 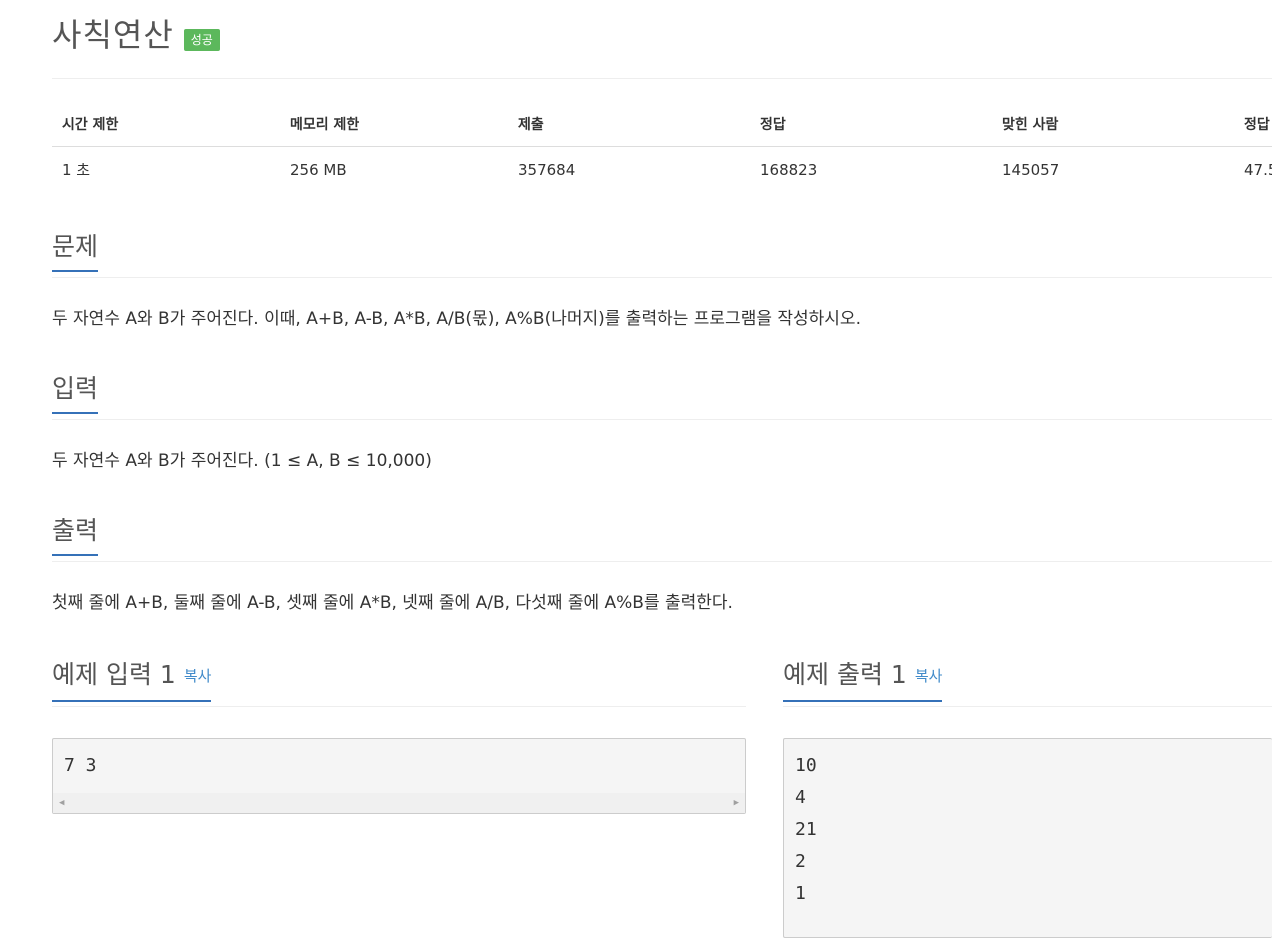 What do you see at coordinates (201, 40) in the screenshot?
I see `status-badge: 성공` at bounding box center [201, 40].